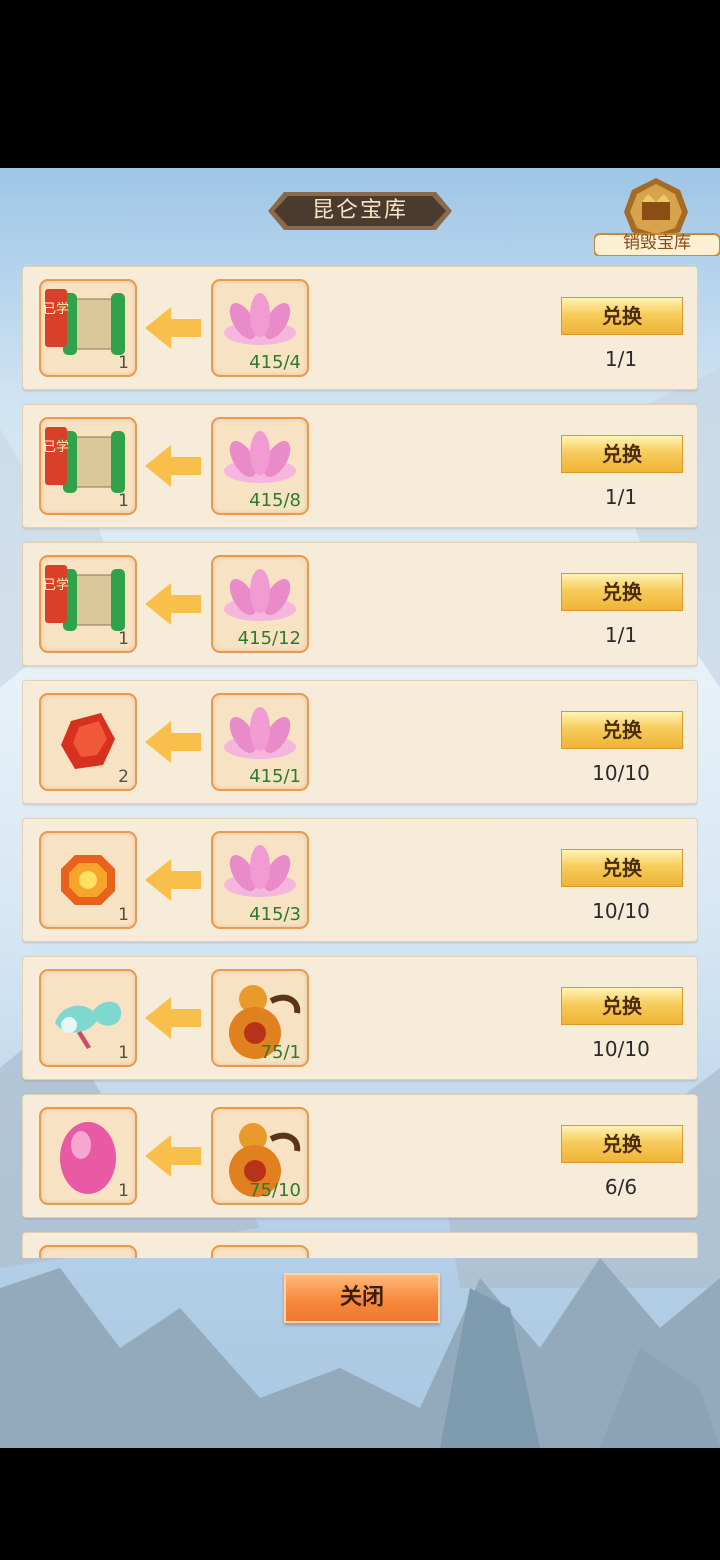 This screenshot has height=1560, width=720. What do you see at coordinates (275, 914) in the screenshot?
I see `cost-count: 415/3` at bounding box center [275, 914].